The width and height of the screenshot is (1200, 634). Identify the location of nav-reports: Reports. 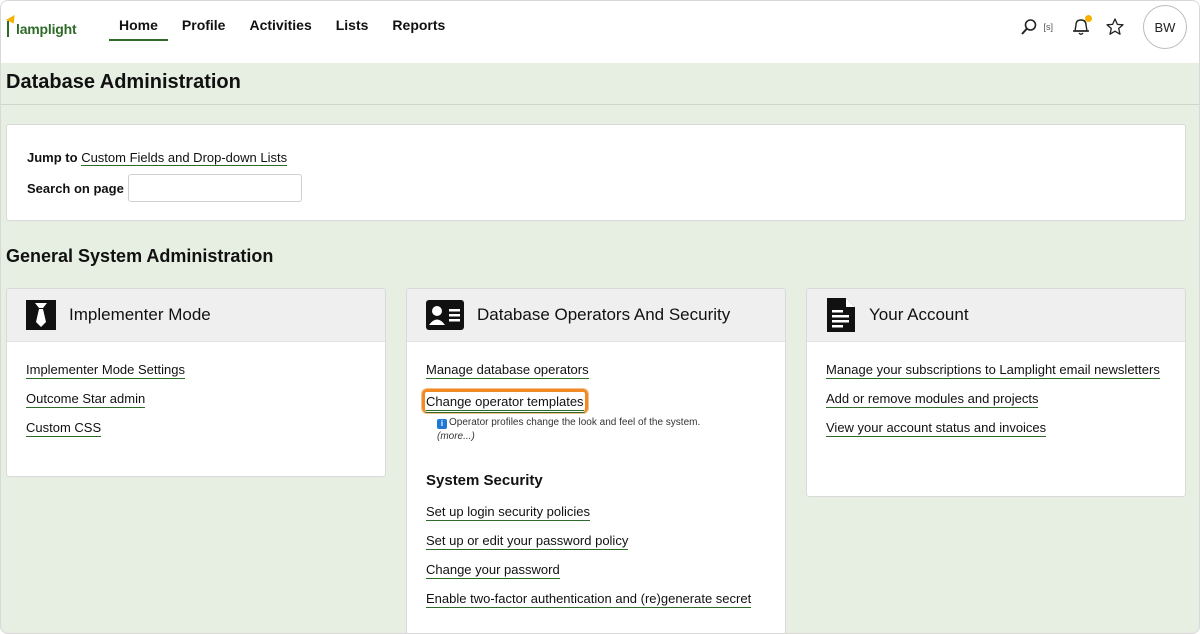
(418, 21).